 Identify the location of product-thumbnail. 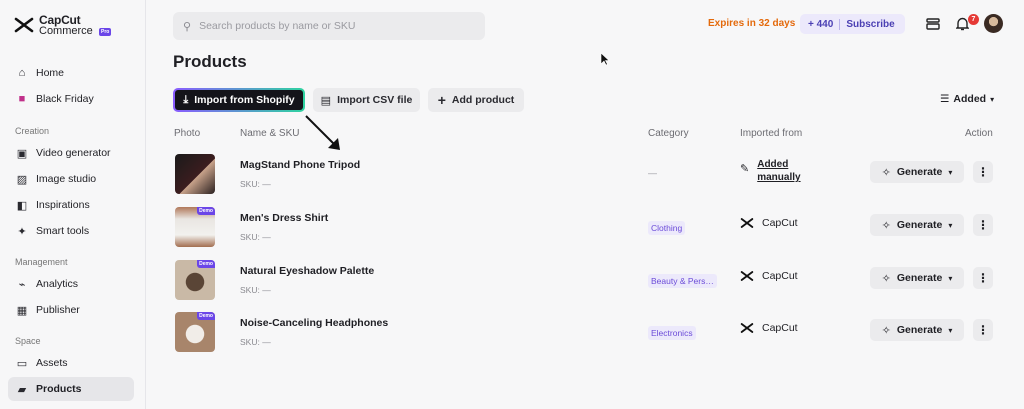
(195, 174).